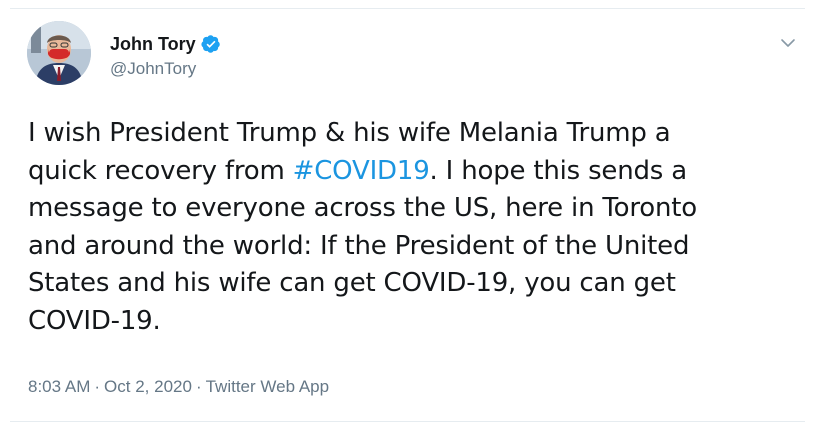  I want to click on tweet-text-segment: quick recovery from, so click(160, 170).